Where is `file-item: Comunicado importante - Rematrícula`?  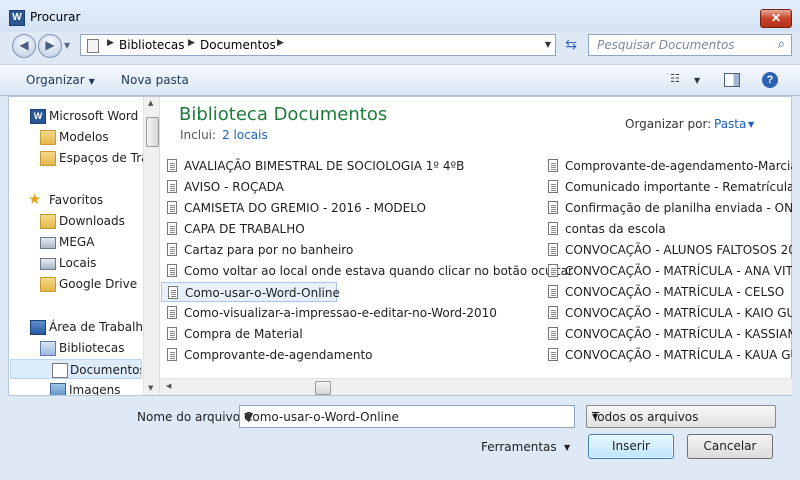 file-item: Comunicado importante - Rematrícula is located at coordinates (667, 187).